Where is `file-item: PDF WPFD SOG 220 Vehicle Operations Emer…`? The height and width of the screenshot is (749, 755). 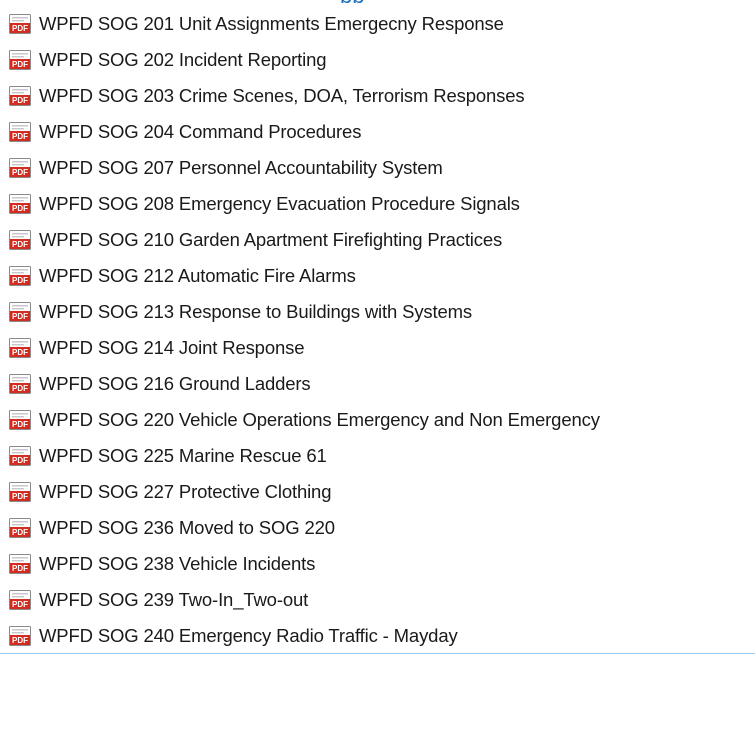
file-item: PDF WPFD SOG 220 Vehicle Operations Emer… is located at coordinates (377, 420).